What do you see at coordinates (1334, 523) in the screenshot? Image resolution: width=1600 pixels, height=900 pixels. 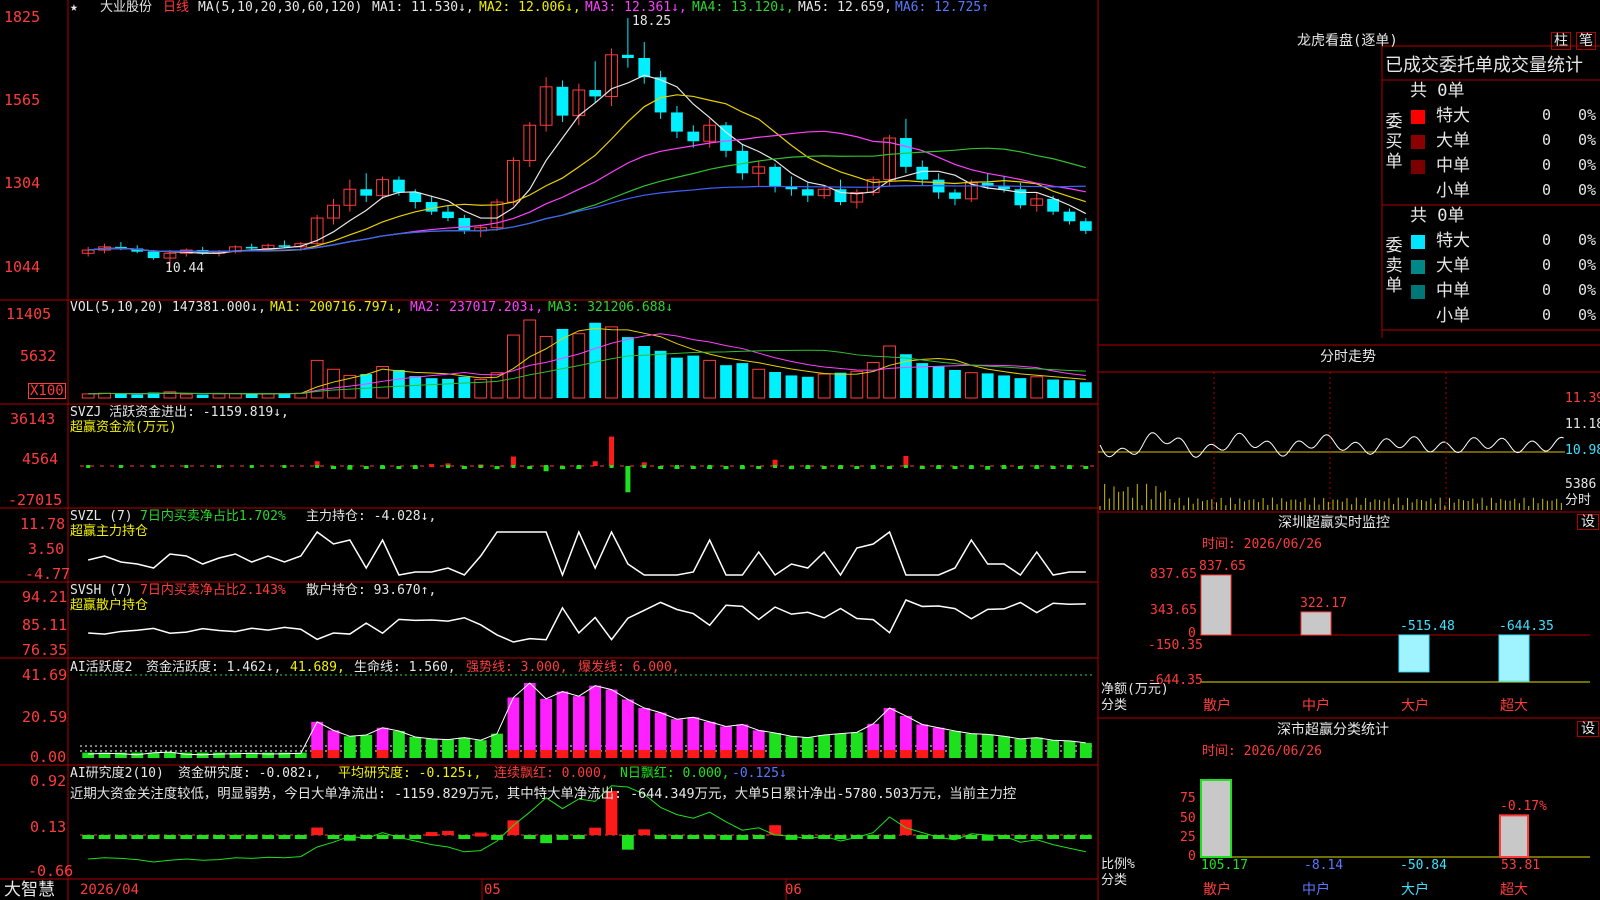 I see `monitor-title: 深圳超赢实时监控` at bounding box center [1334, 523].